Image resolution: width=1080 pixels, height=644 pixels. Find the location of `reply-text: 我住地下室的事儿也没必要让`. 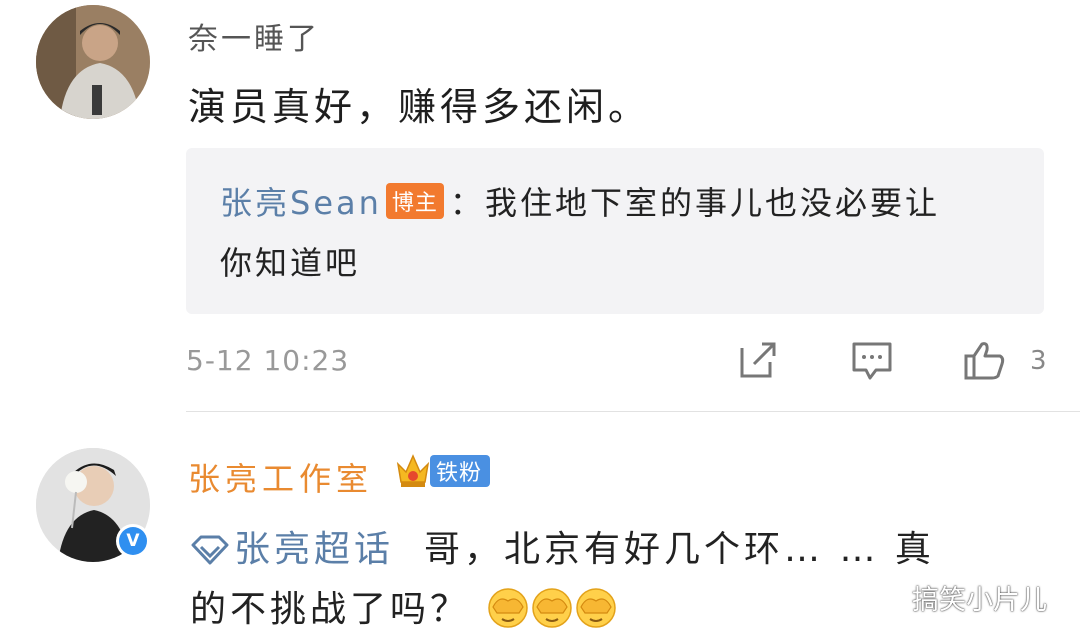

reply-text: 我住地下室的事儿也没必要让 is located at coordinates (712, 203).